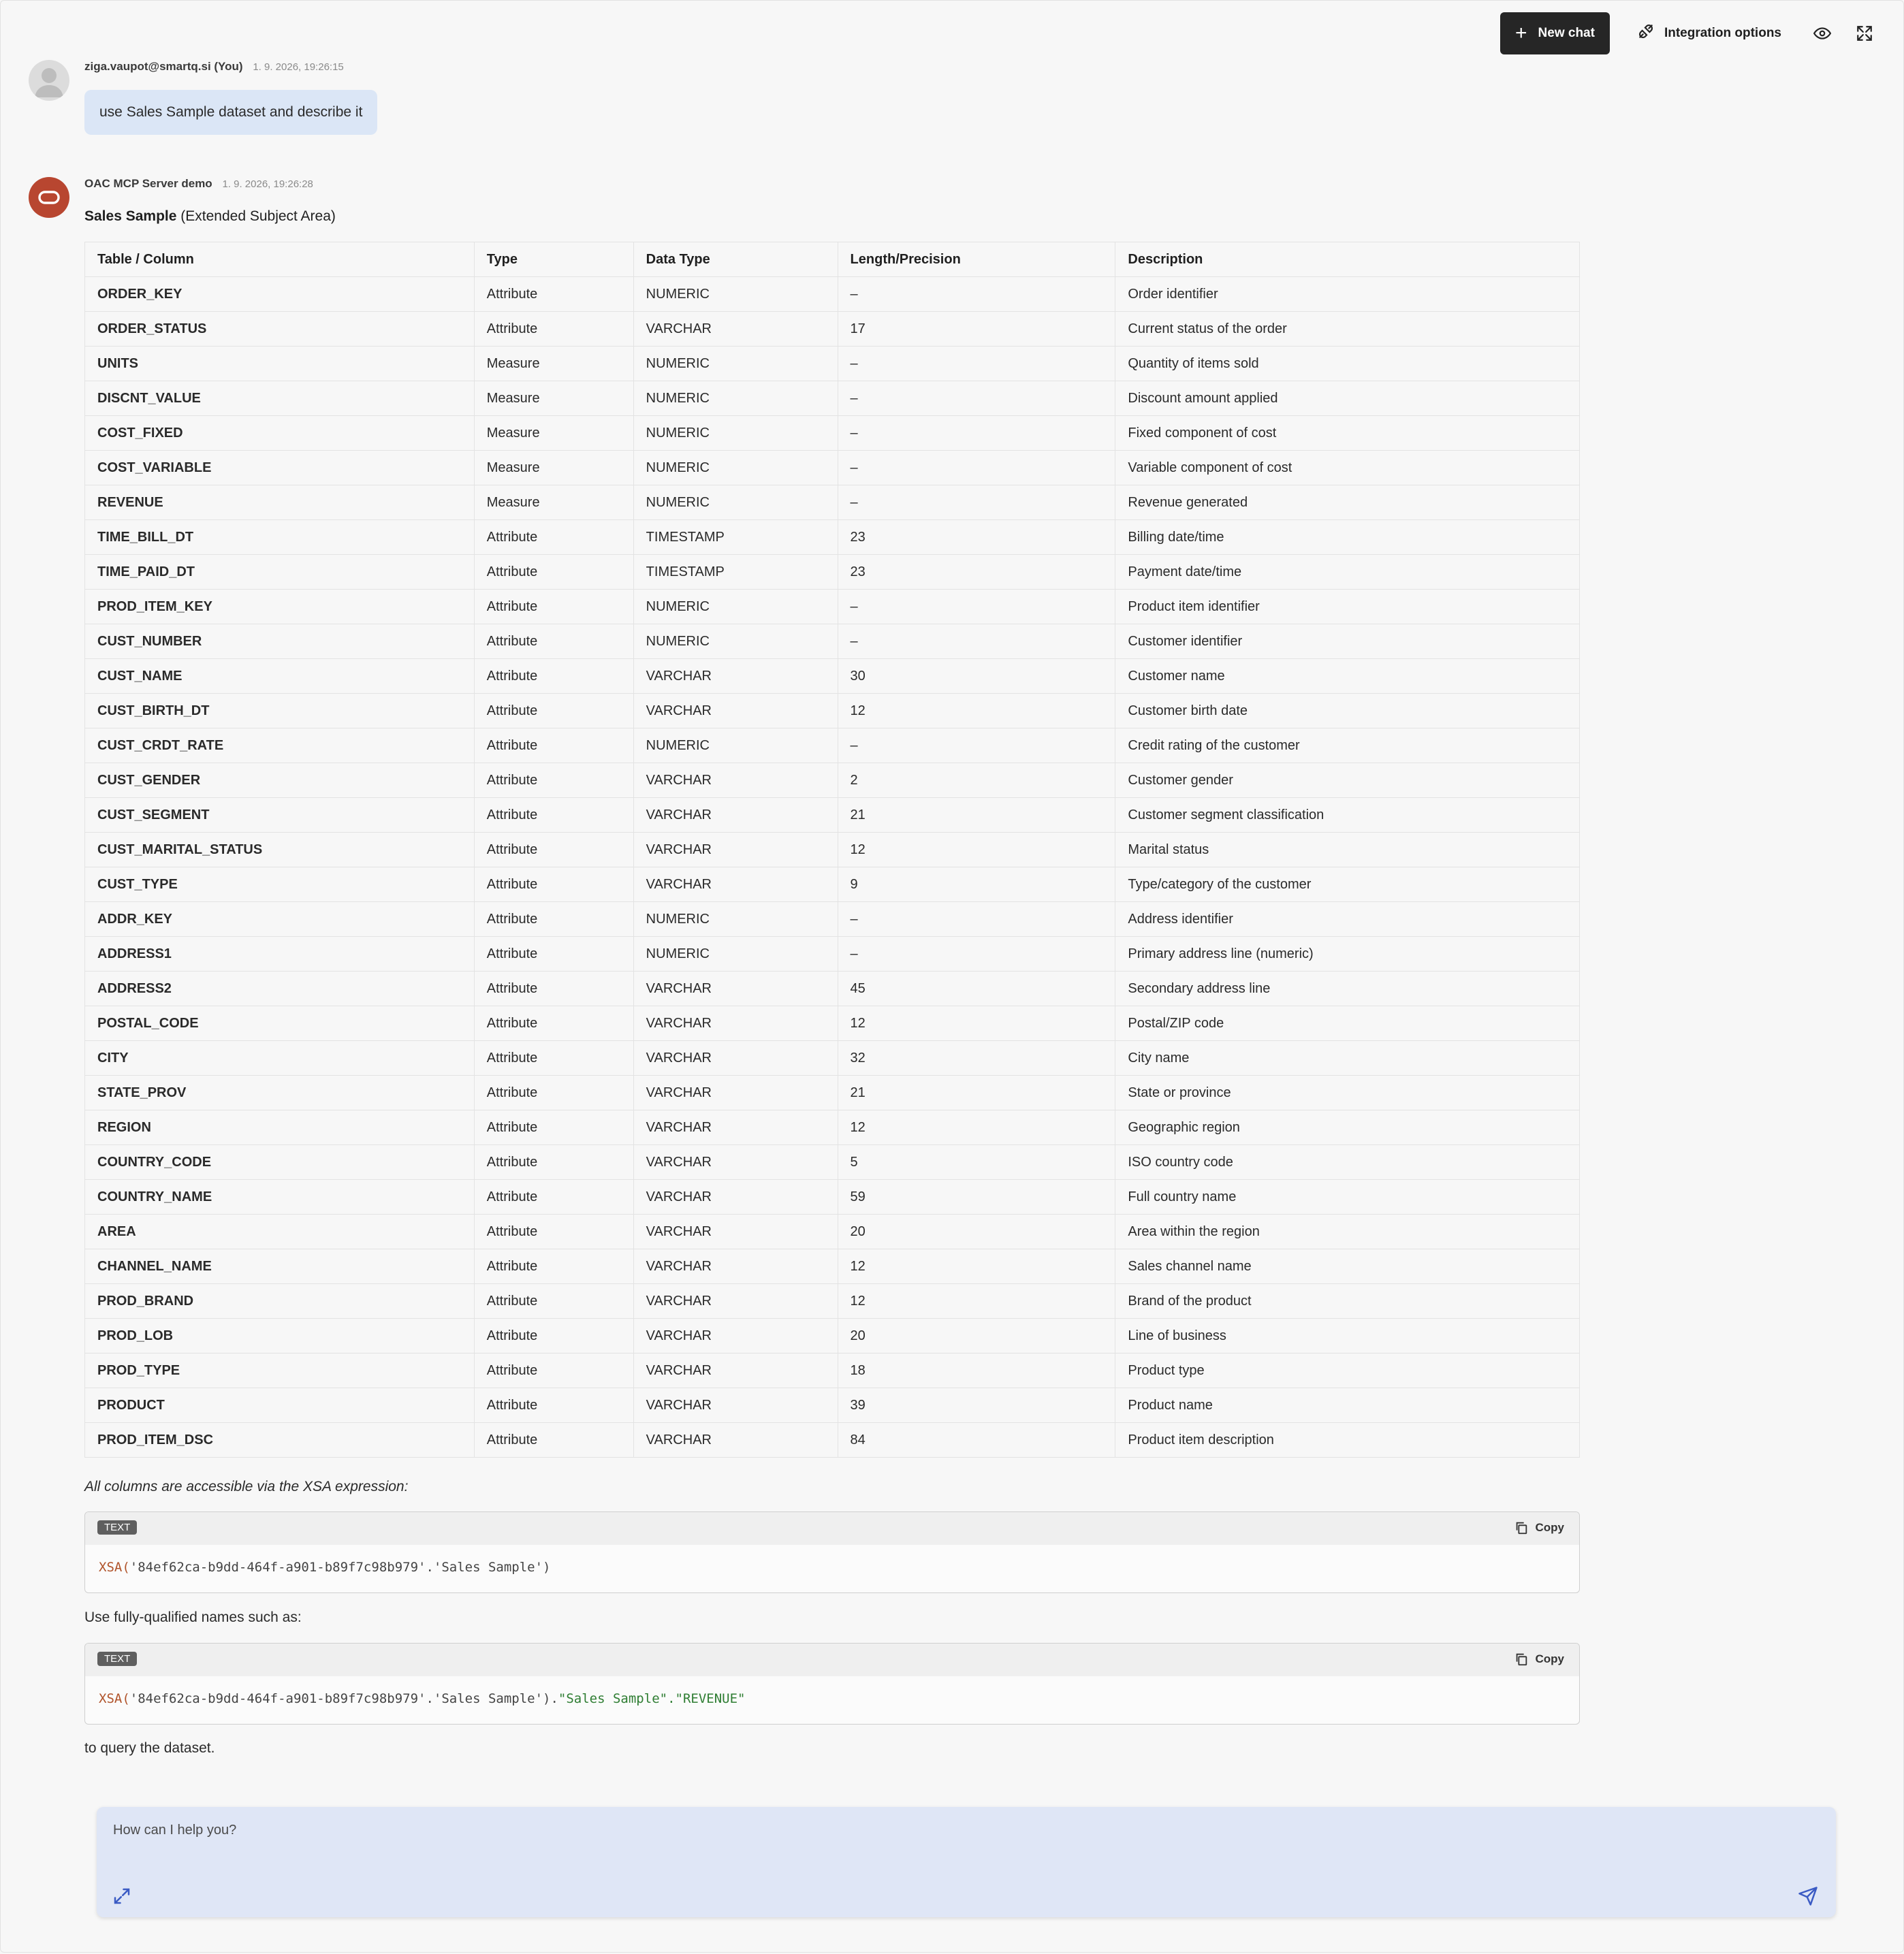  Describe the element at coordinates (117, 1527) in the screenshot. I see `code-language-badge: TEXT` at that location.